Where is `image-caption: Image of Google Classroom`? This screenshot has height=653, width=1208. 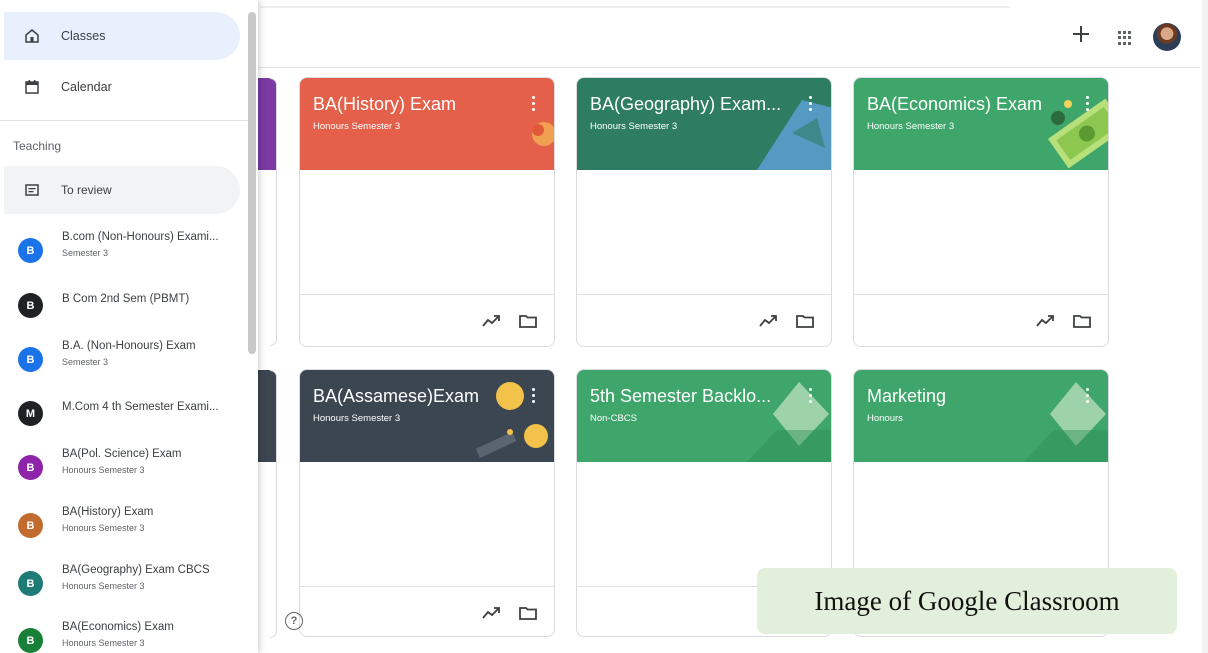
image-caption: Image of Google Classroom is located at coordinates (967, 601).